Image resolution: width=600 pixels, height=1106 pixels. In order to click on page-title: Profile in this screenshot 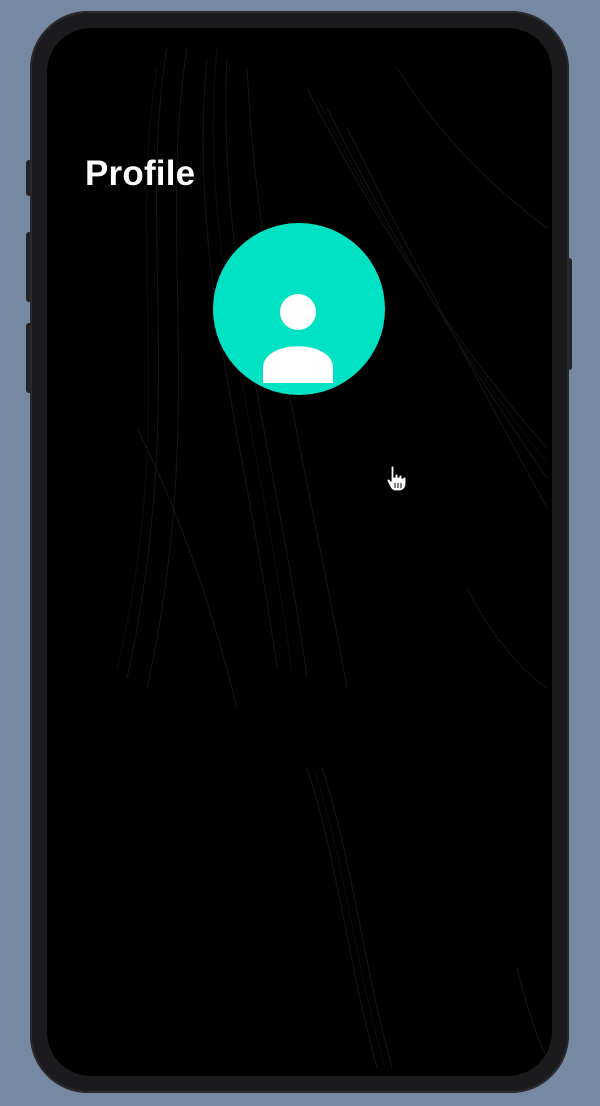, I will do `click(140, 173)`.